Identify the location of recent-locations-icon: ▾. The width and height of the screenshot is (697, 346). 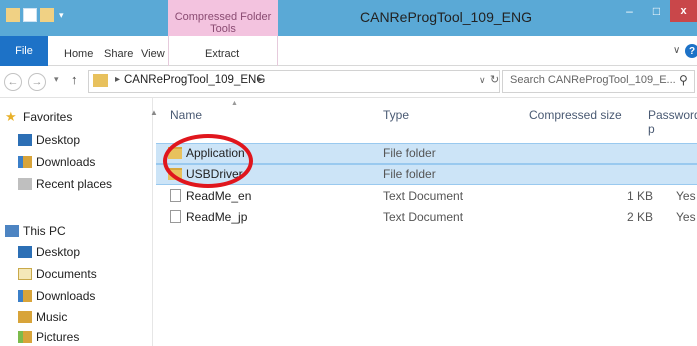
(56, 79).